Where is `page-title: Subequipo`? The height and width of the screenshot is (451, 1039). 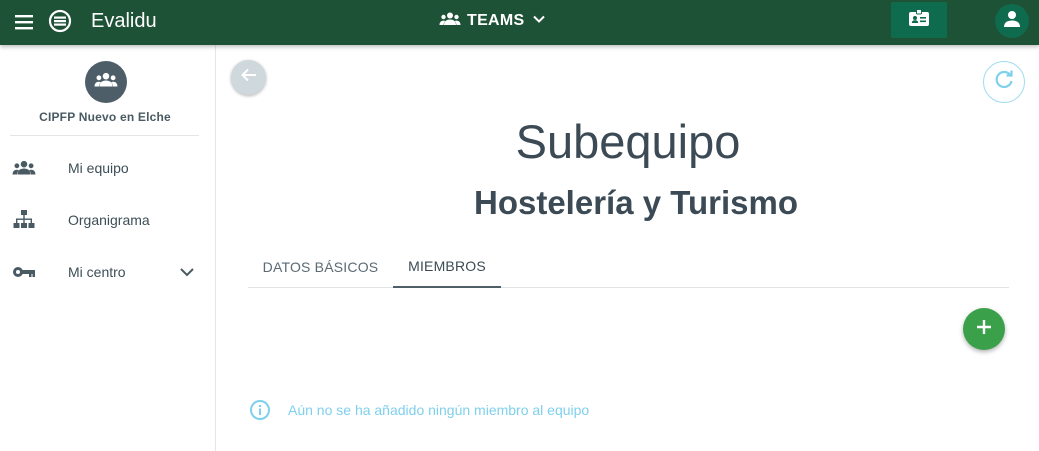
page-title: Subequipo is located at coordinates (628, 141).